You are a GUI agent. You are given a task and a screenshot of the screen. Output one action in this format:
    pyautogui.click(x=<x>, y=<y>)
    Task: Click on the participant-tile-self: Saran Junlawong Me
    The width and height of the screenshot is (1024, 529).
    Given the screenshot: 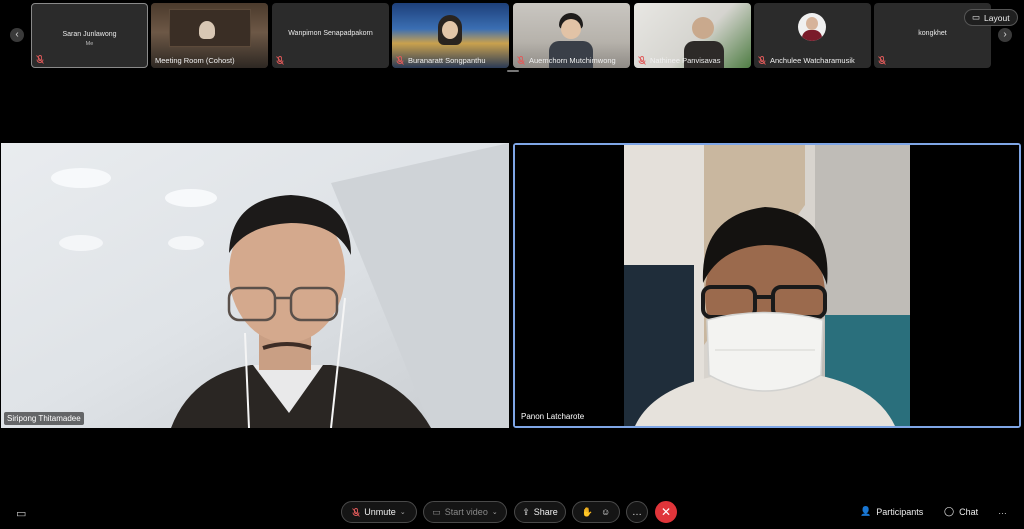 What is the action you would take?
    pyautogui.click(x=89, y=35)
    